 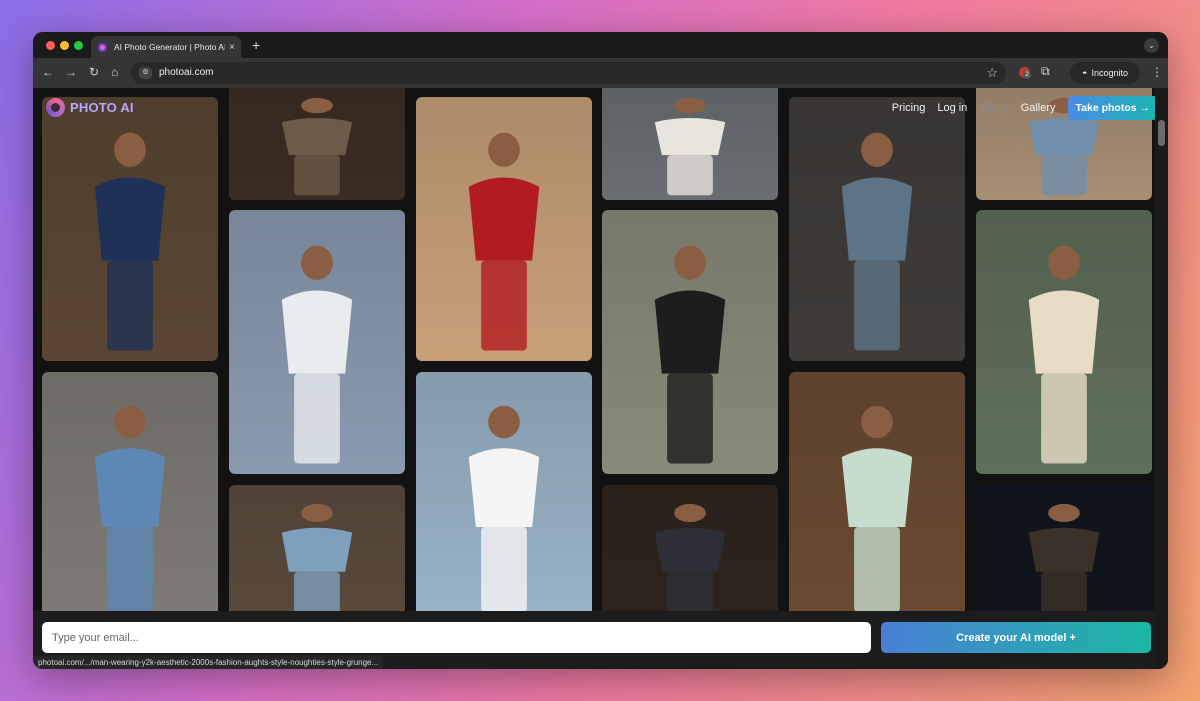 I want to click on man-pinstripe-suit-photo, so click(x=690, y=555).